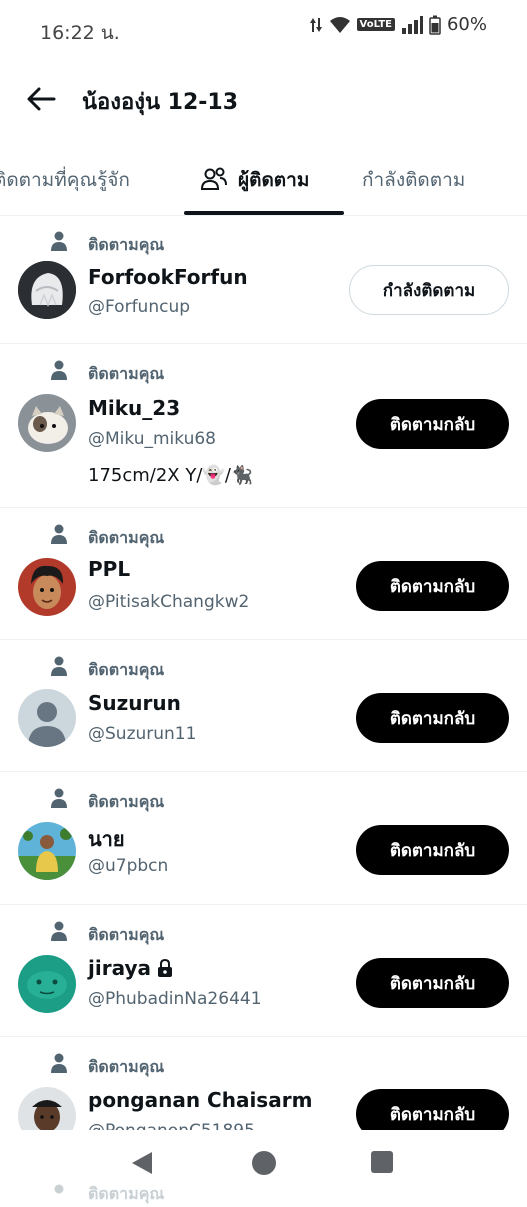  I want to click on display-name: Miku_23, so click(134, 408).